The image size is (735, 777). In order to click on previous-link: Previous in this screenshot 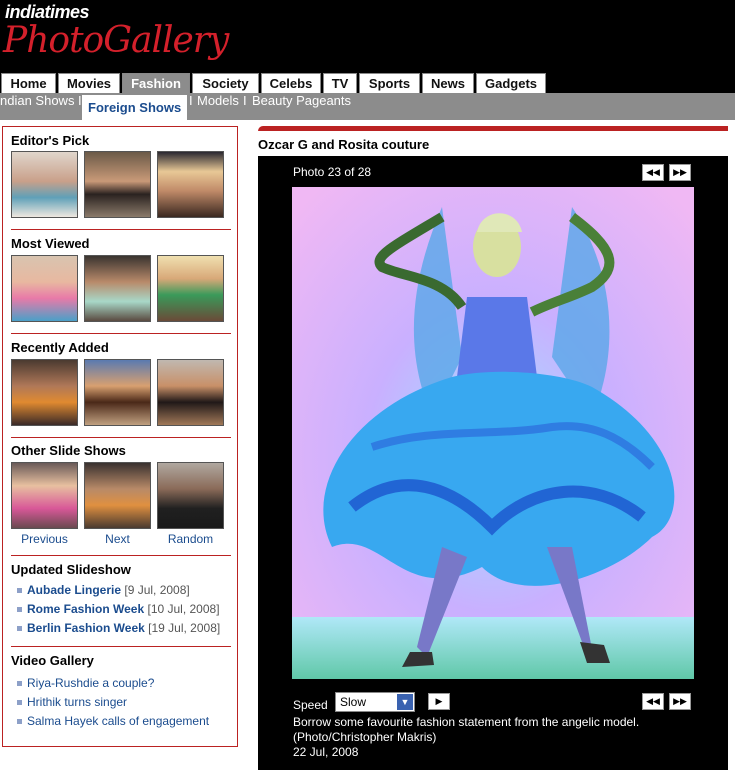, I will do `click(44, 539)`.